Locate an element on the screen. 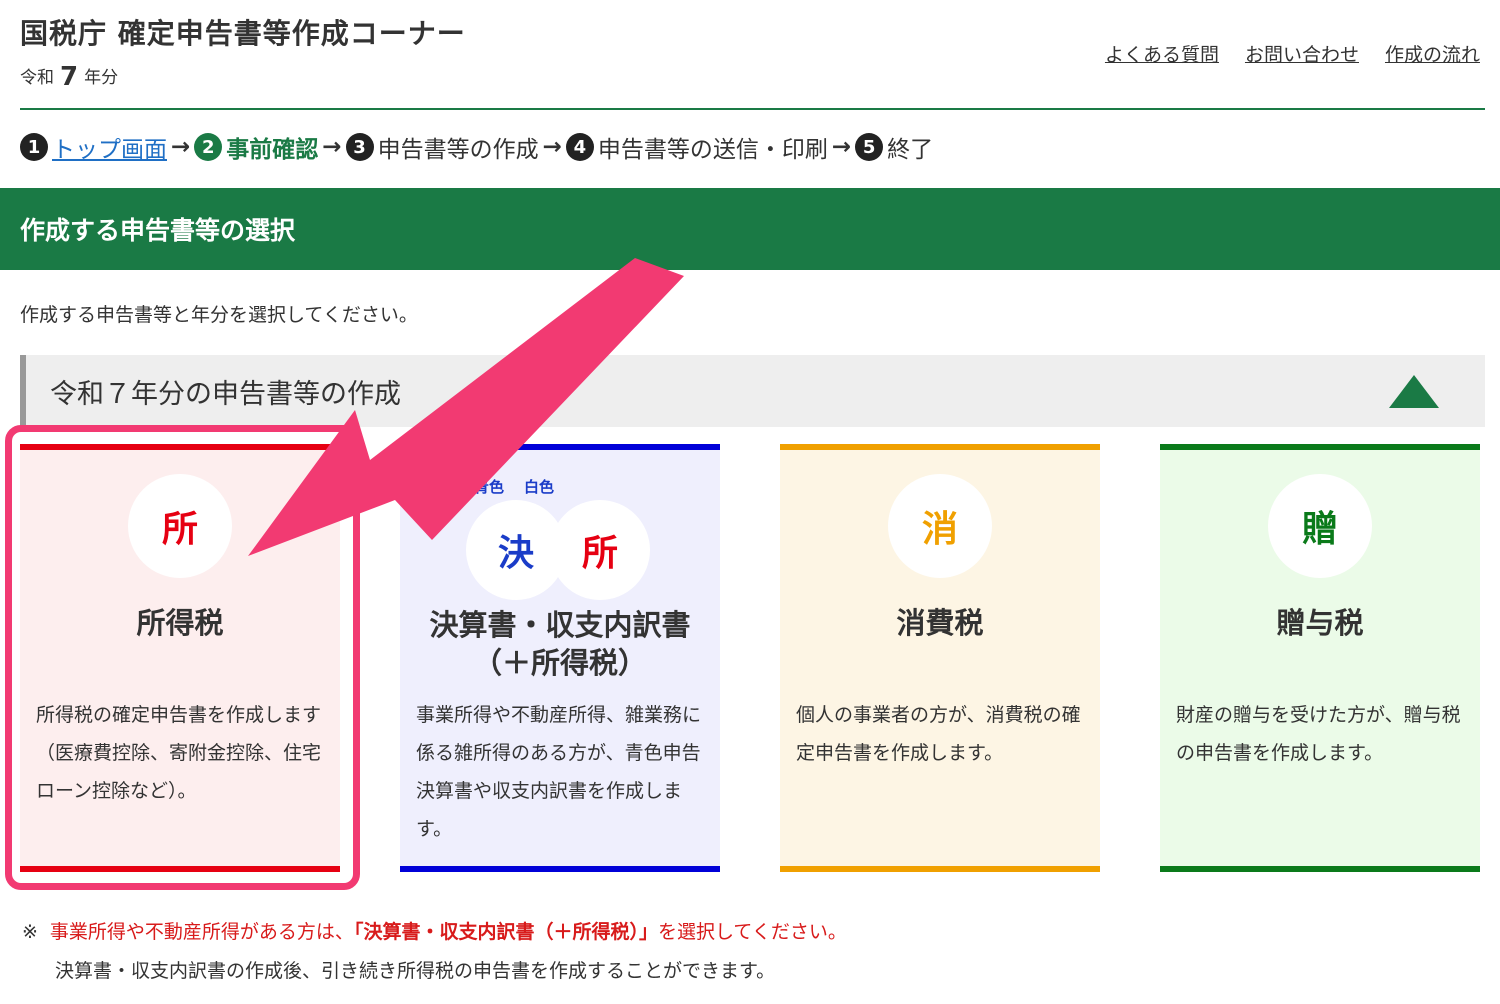 The height and width of the screenshot is (1004, 1500). card-title: 消費税 is located at coordinates (940, 623).